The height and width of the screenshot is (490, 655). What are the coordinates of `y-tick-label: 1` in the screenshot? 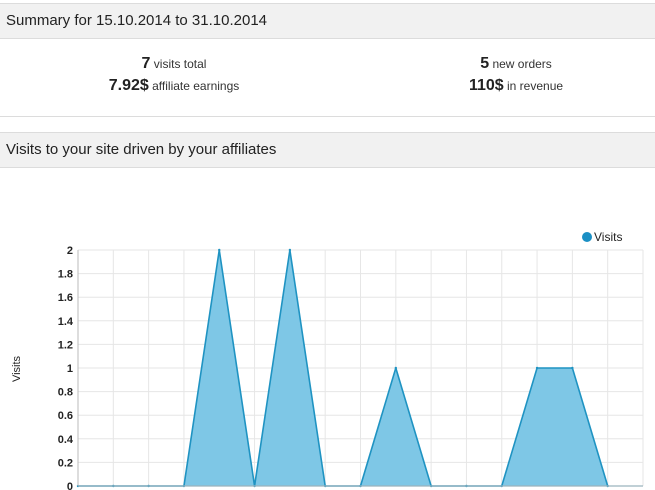 It's located at (70, 369).